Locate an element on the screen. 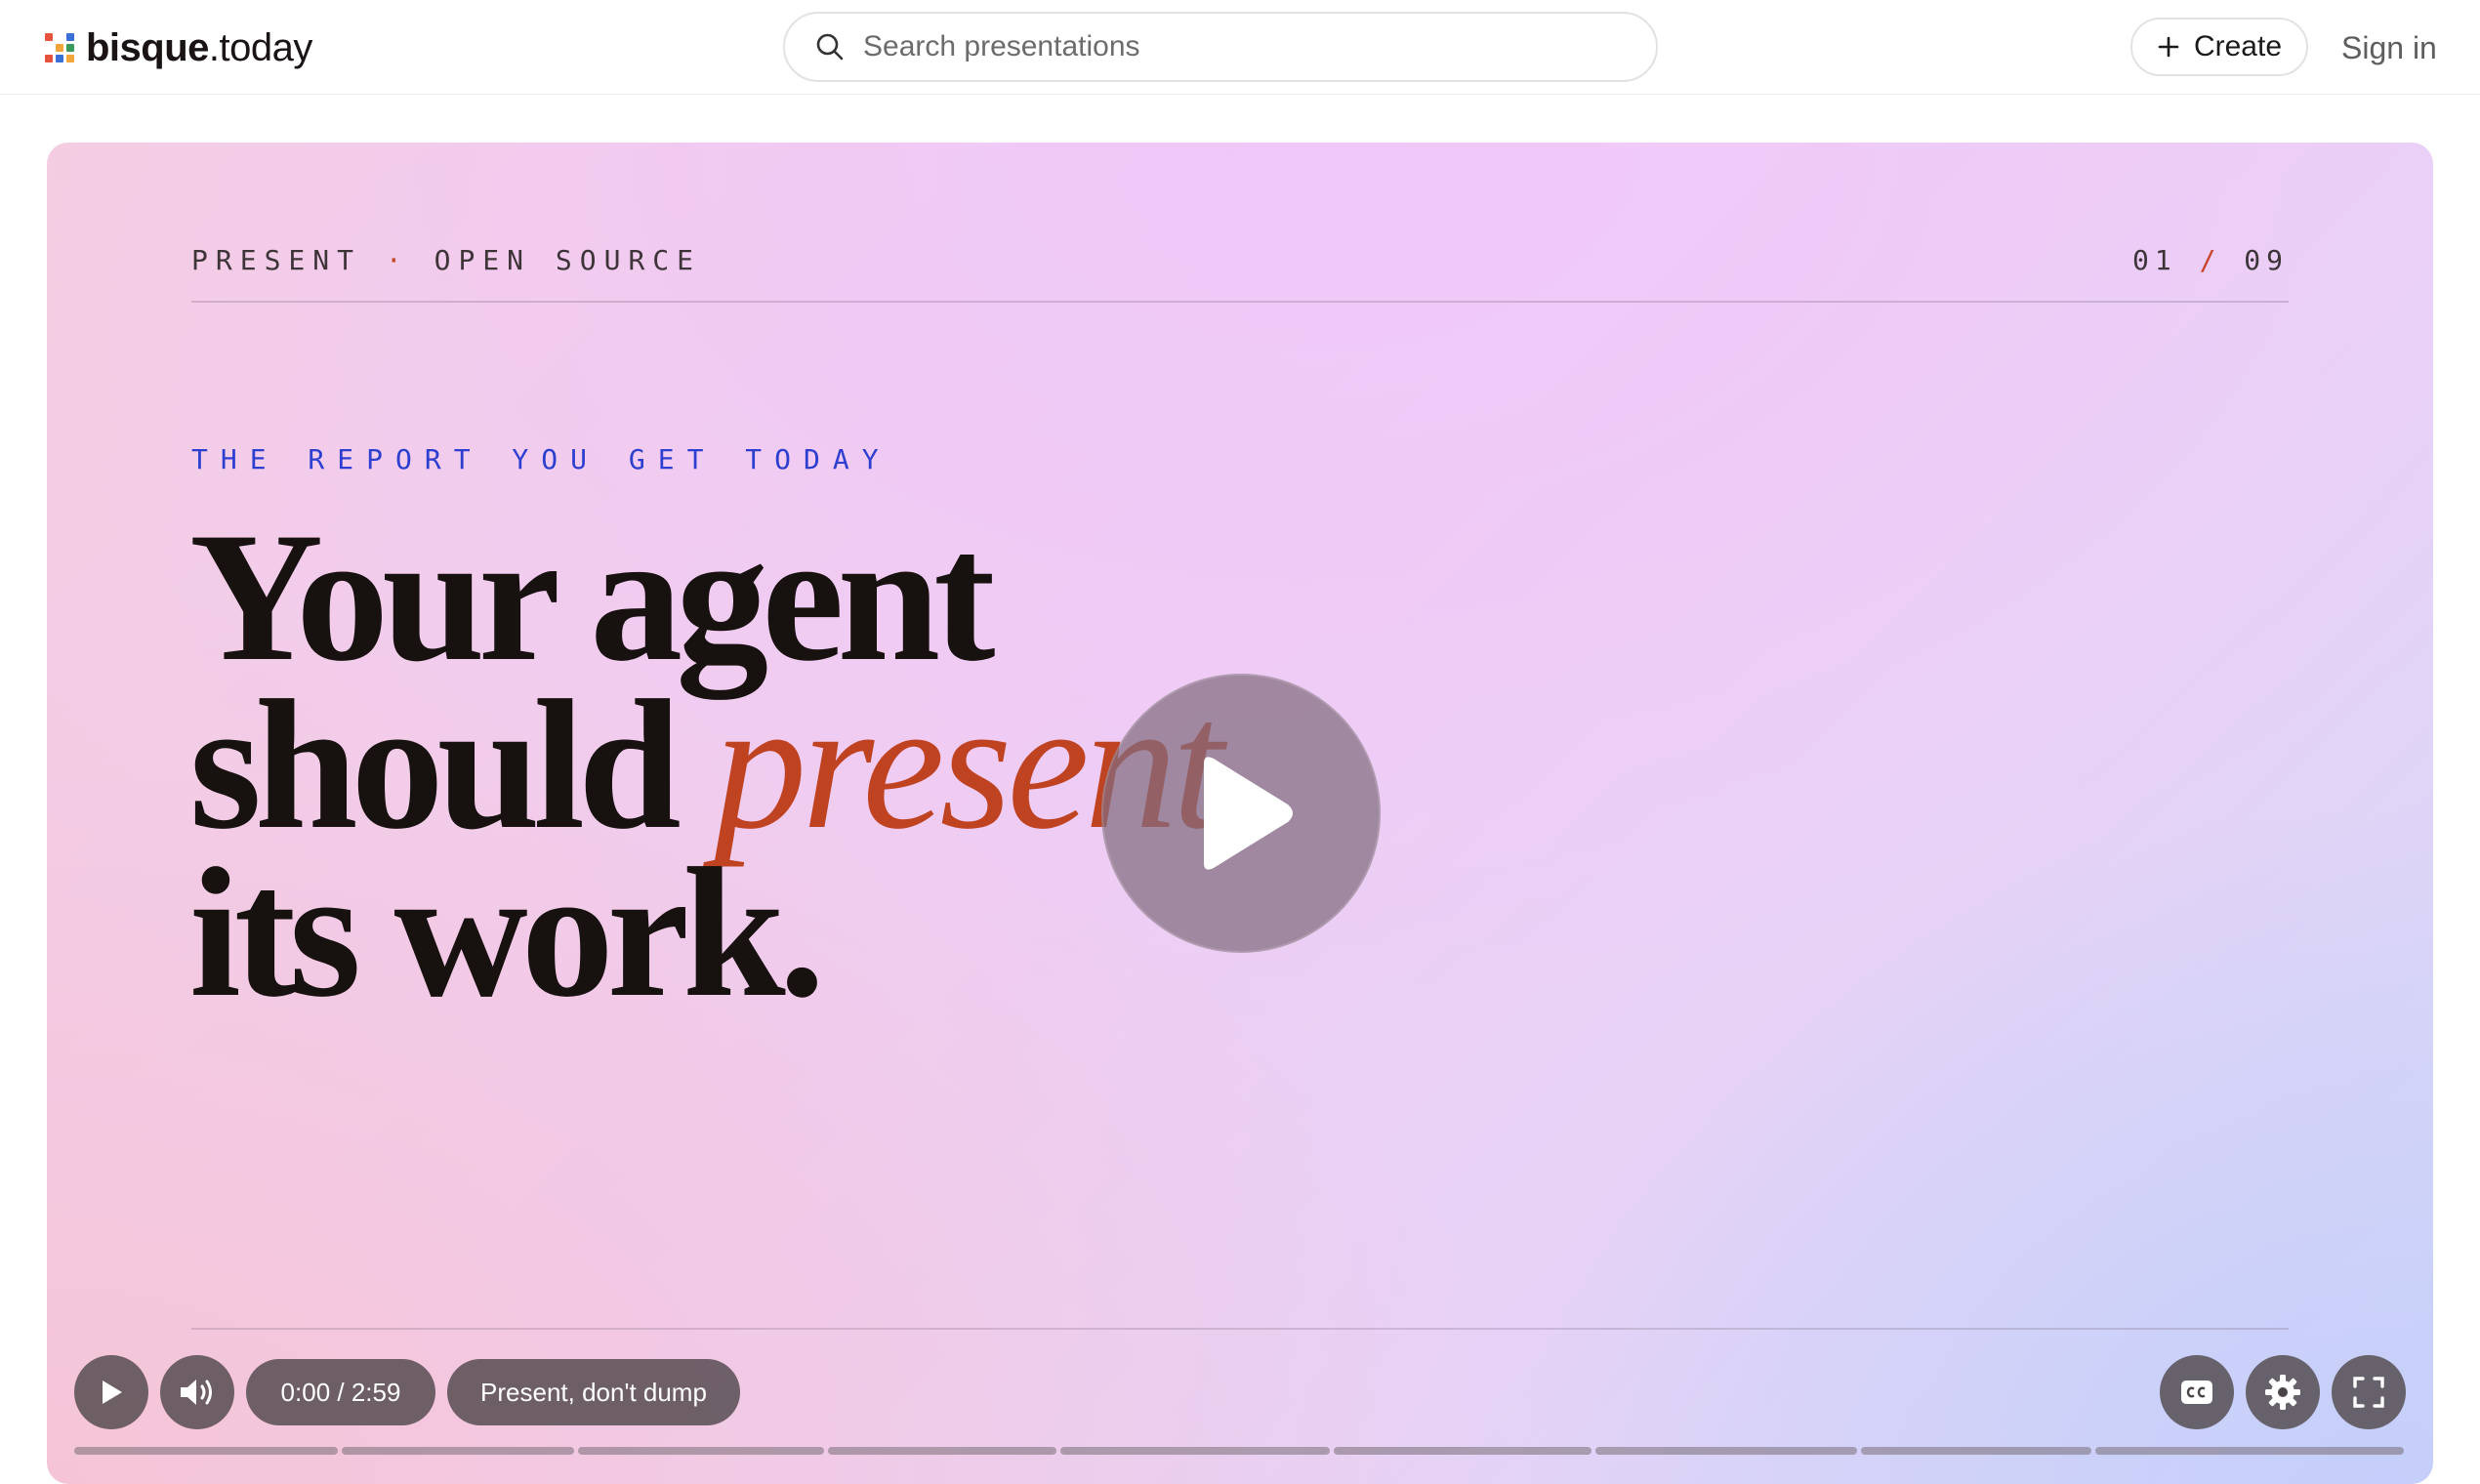  kicker-left: PRESENT is located at coordinates (276, 260).